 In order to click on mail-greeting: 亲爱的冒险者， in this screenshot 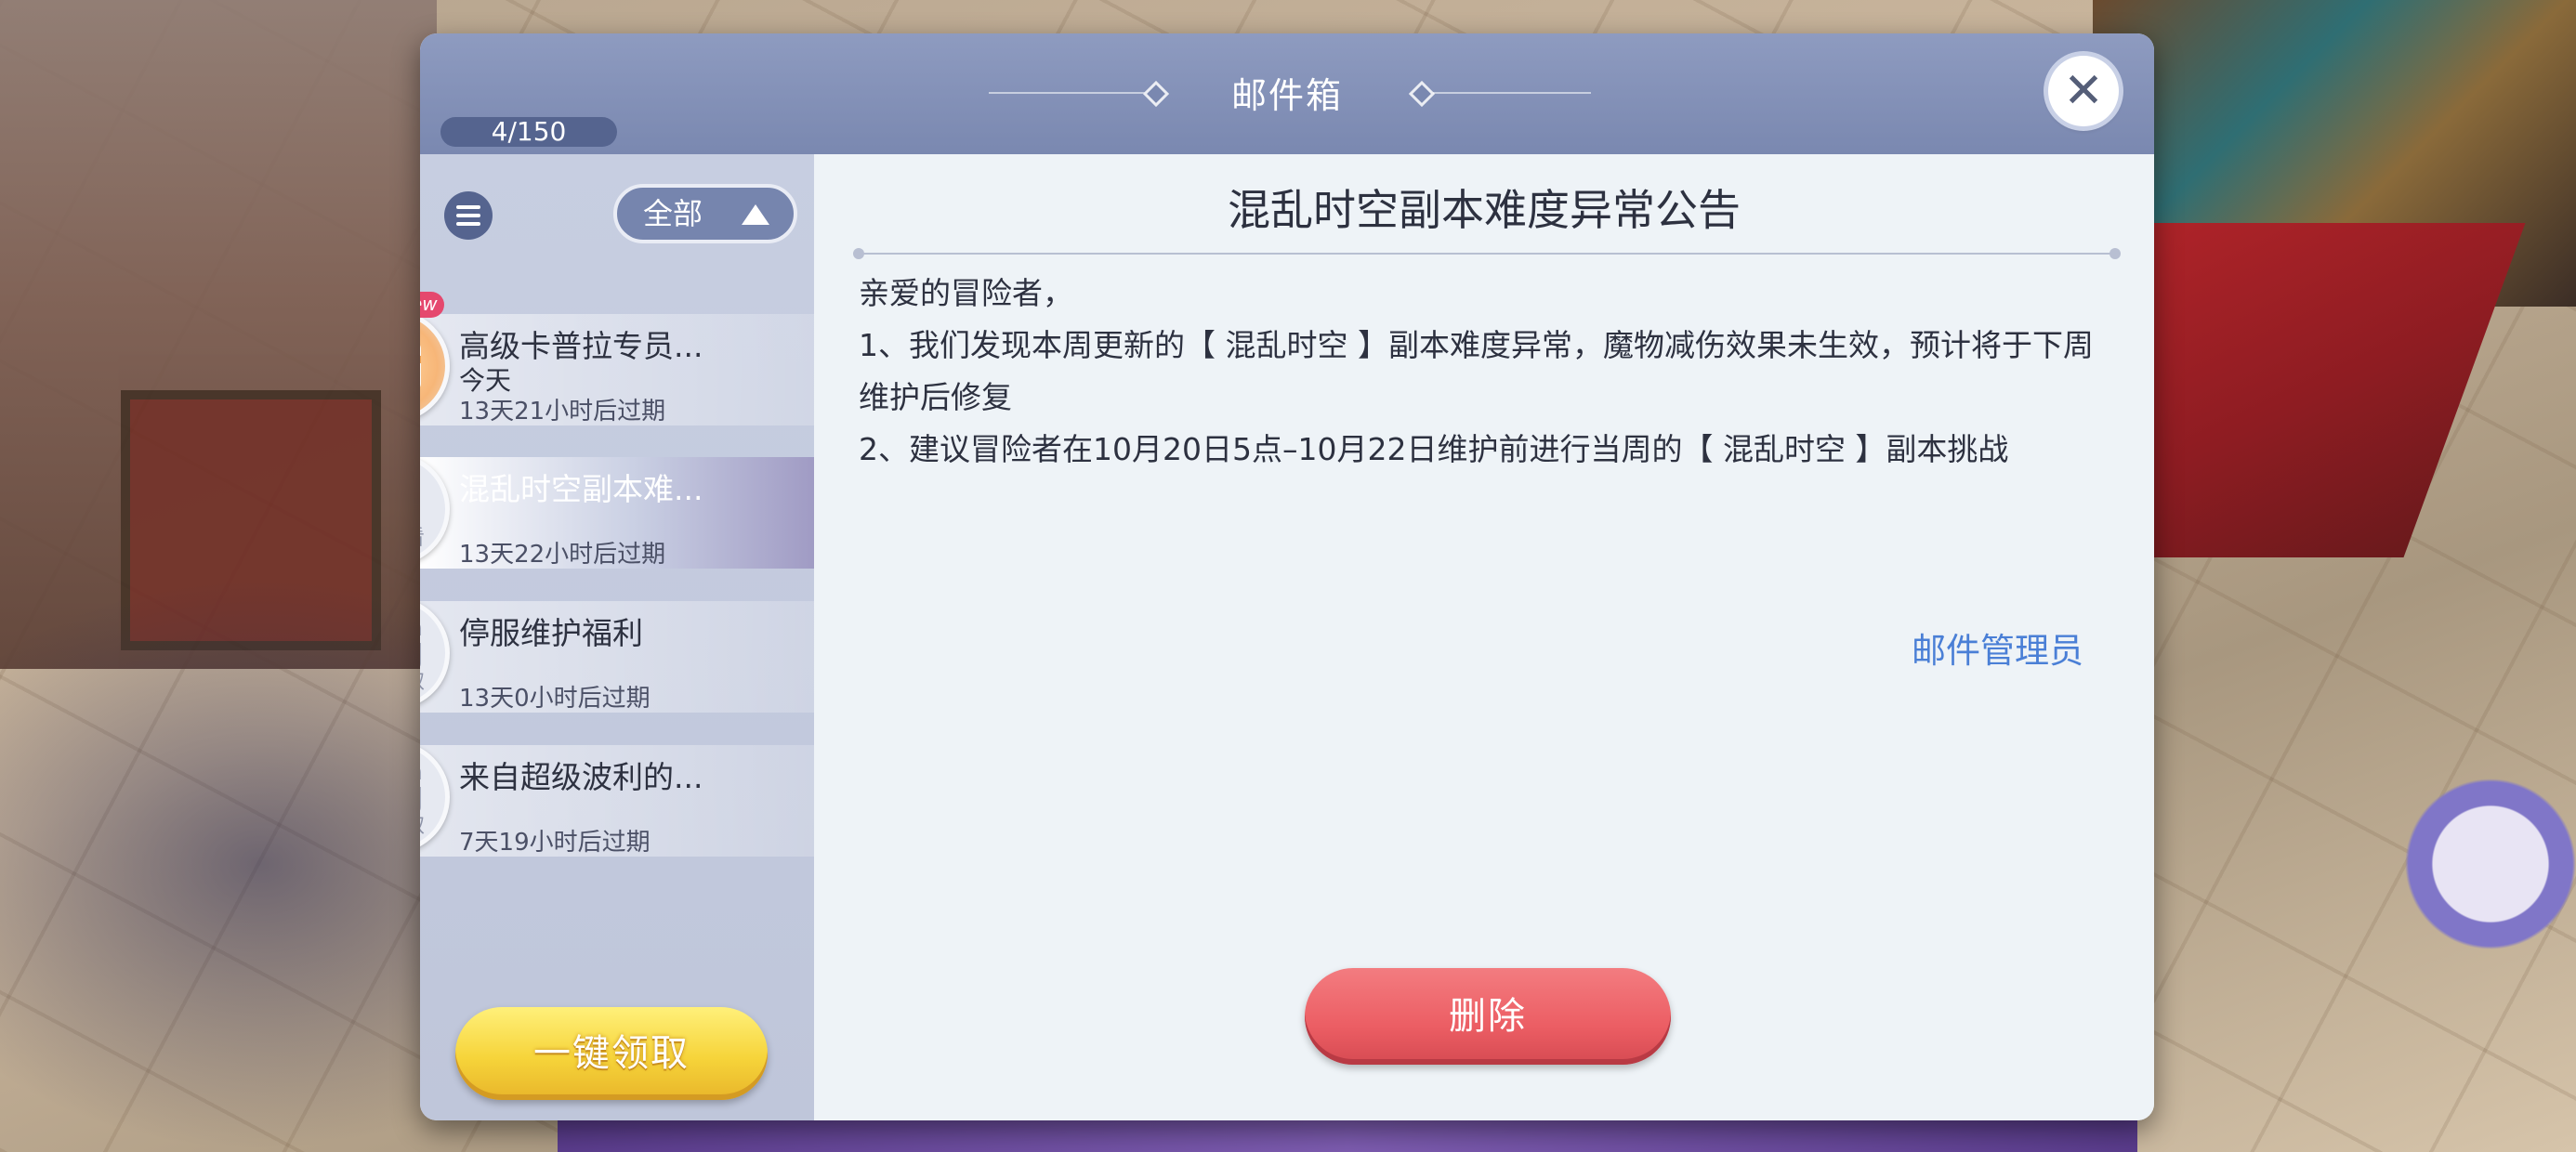, I will do `click(966, 293)`.